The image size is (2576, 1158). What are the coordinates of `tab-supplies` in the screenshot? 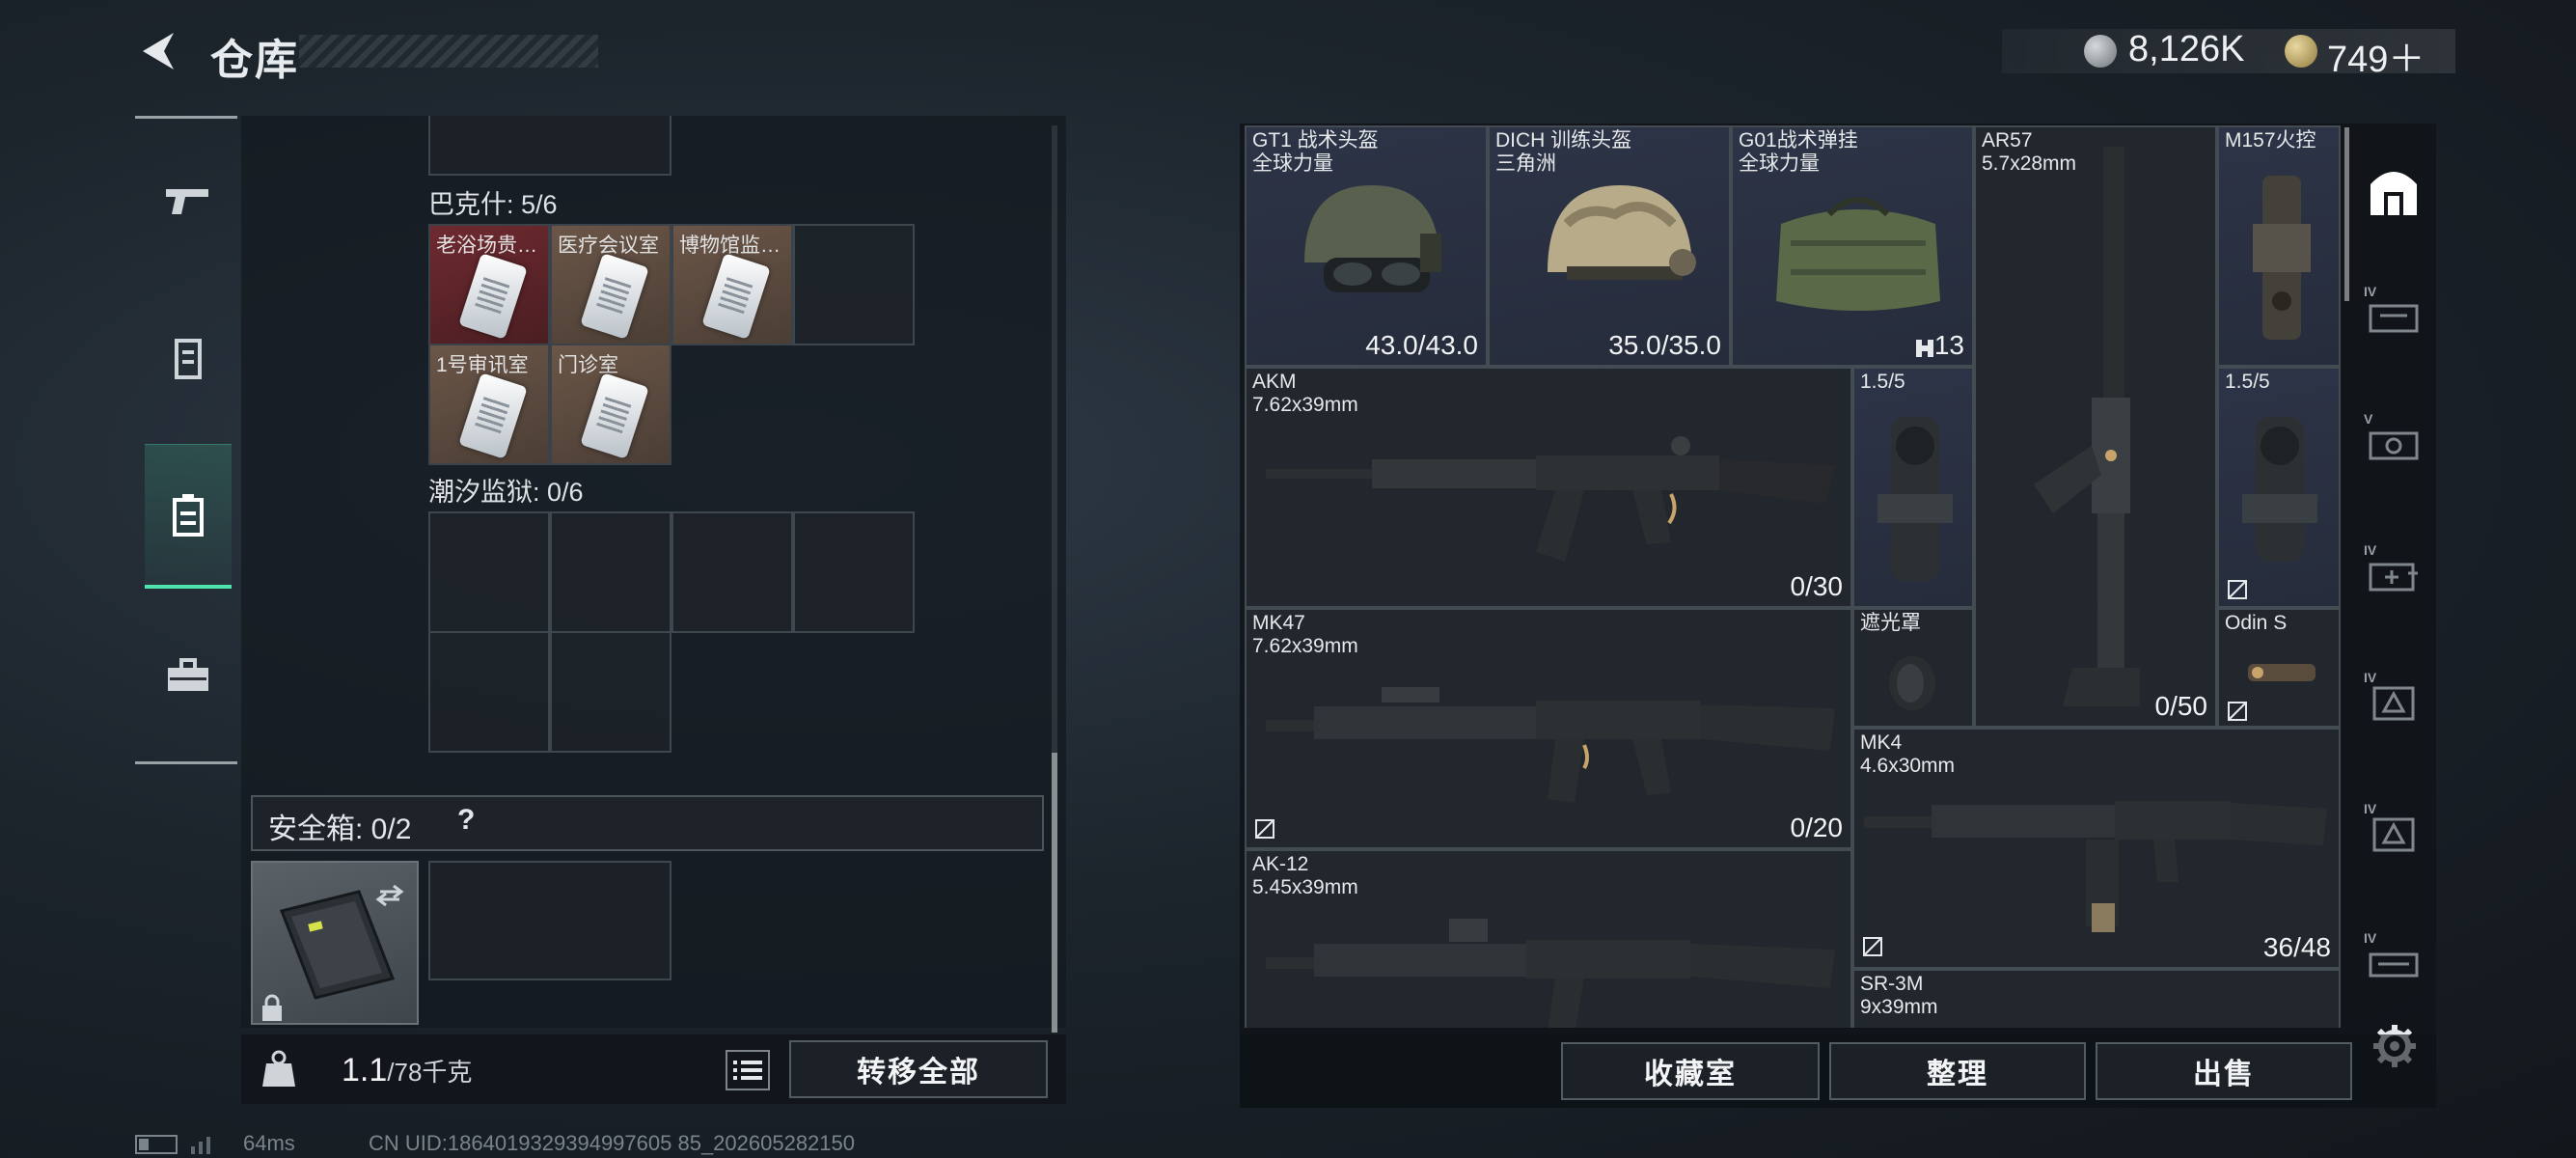 It's located at (189, 675).